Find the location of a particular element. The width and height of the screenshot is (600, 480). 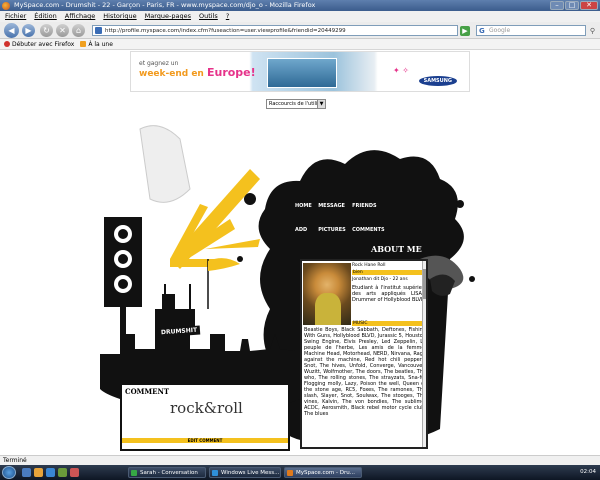

comment-panel: COMMENT rock&roll EDIT COMMENT is located at coordinates (205, 417).